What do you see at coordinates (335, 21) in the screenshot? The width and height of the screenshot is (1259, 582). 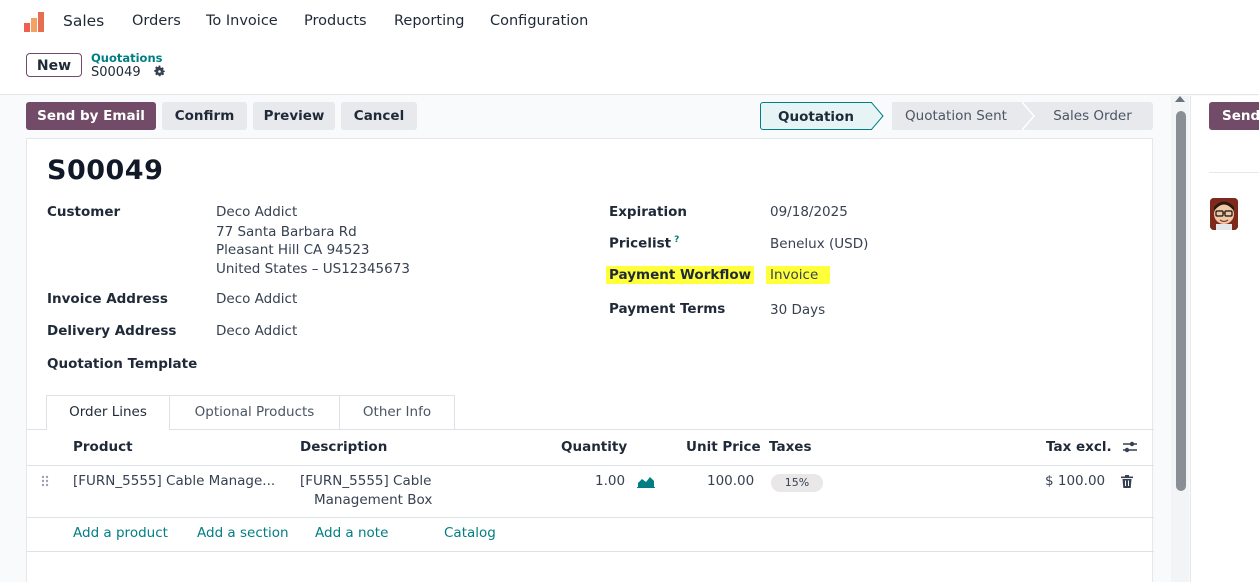 I see `menu-products: Products` at bounding box center [335, 21].